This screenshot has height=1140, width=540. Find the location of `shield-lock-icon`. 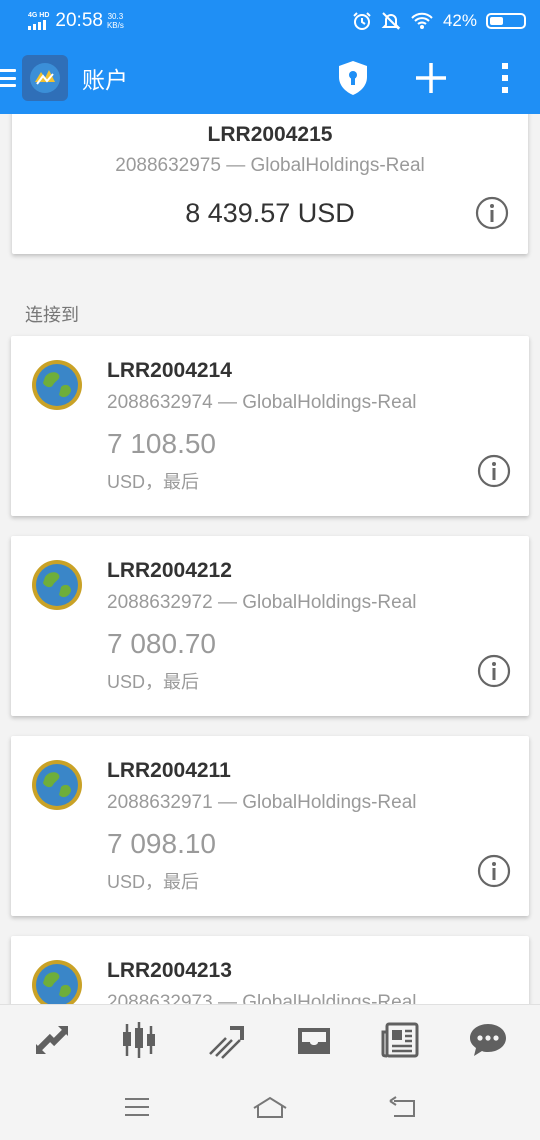

shield-lock-icon is located at coordinates (353, 78).